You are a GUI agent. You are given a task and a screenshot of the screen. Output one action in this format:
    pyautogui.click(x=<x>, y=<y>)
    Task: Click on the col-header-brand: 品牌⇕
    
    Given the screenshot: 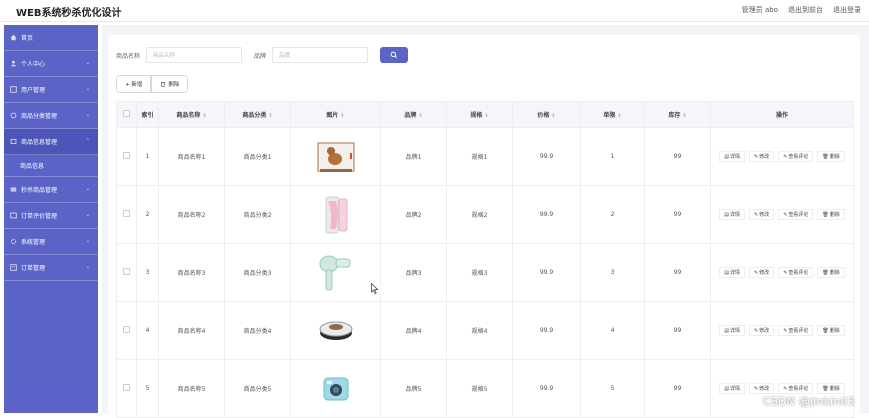 What is the action you would take?
    pyautogui.click(x=414, y=115)
    